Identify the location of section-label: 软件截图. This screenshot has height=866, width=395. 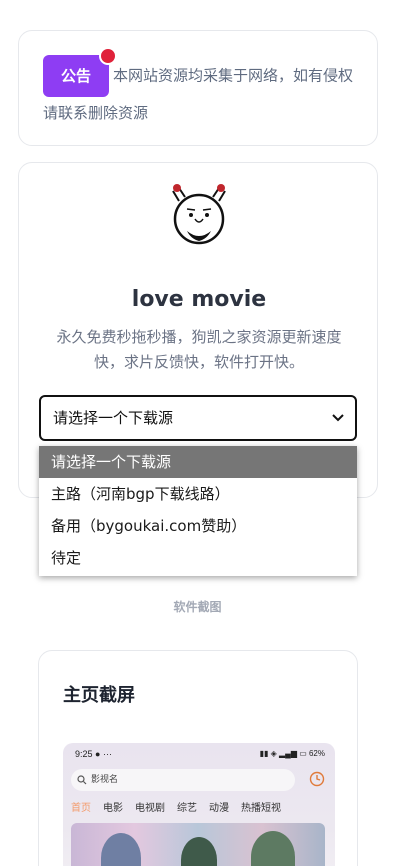
(197, 607).